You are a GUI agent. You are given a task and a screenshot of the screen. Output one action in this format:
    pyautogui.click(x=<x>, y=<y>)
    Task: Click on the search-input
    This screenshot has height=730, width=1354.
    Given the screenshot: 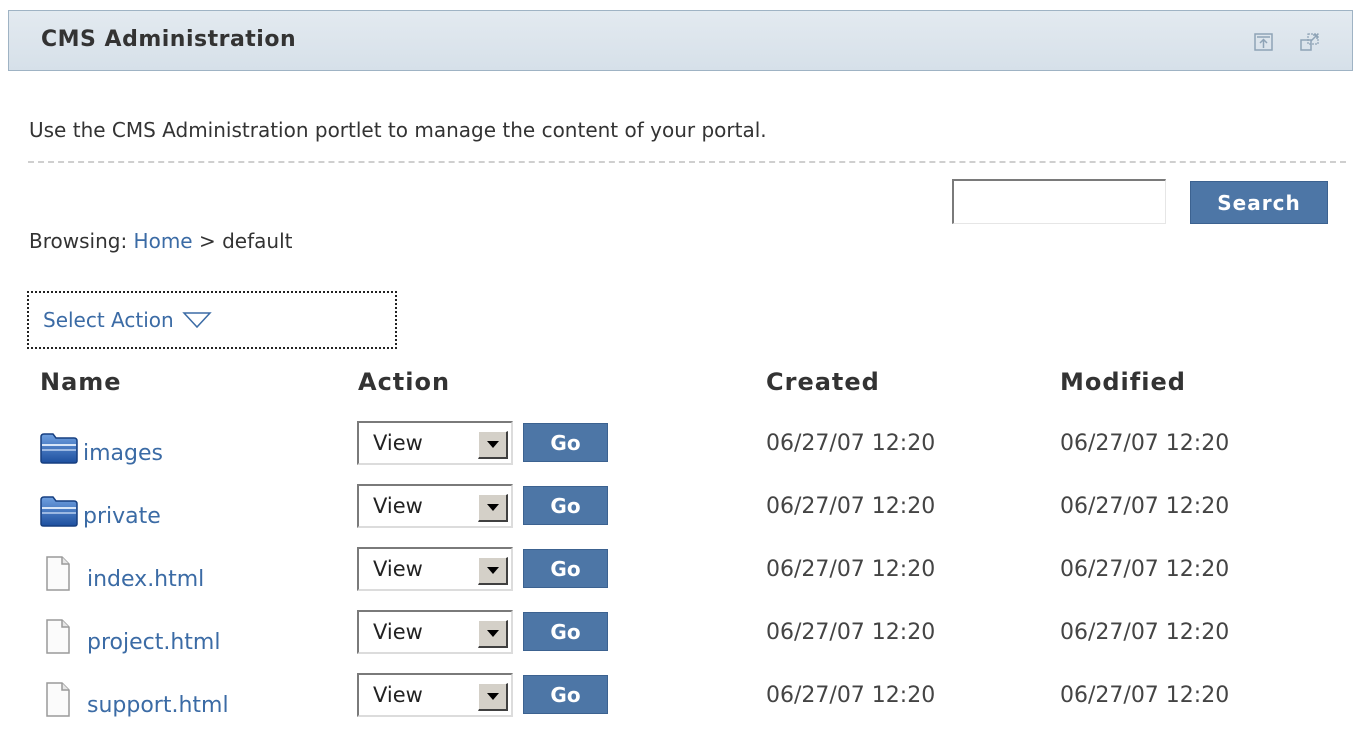 What is the action you would take?
    pyautogui.click(x=1059, y=201)
    